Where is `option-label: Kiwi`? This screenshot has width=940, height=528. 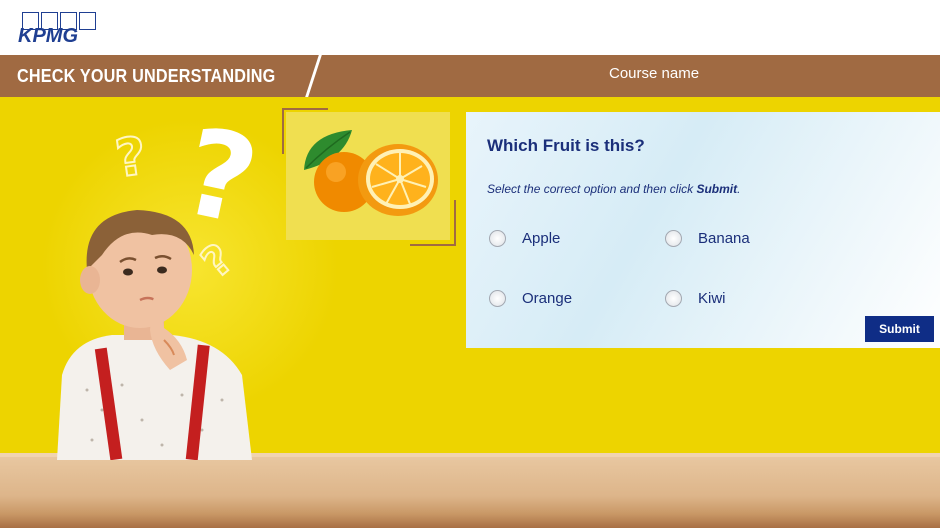 option-label: Kiwi is located at coordinates (712, 298).